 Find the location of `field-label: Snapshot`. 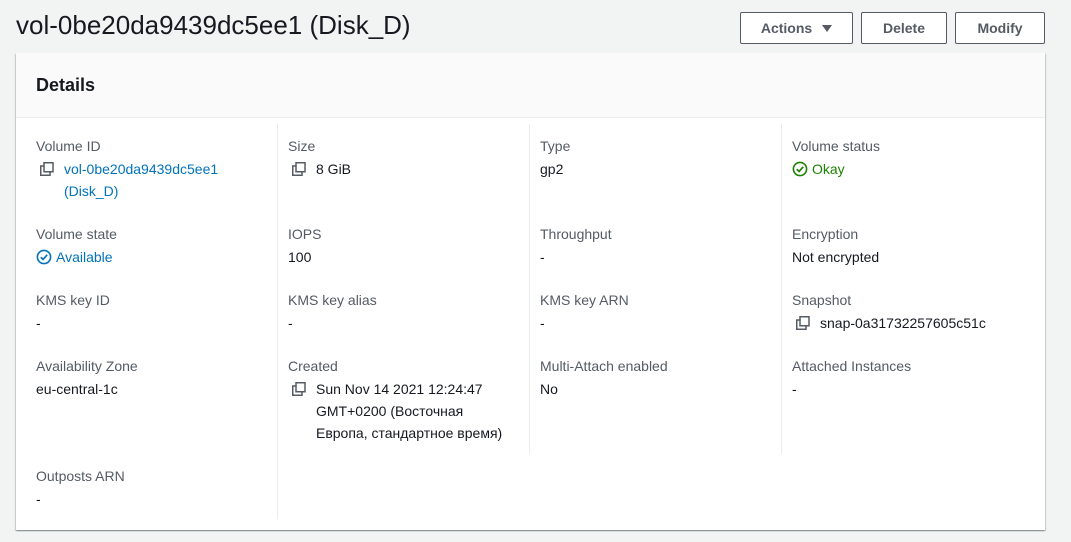

field-label: Snapshot is located at coordinates (822, 300).